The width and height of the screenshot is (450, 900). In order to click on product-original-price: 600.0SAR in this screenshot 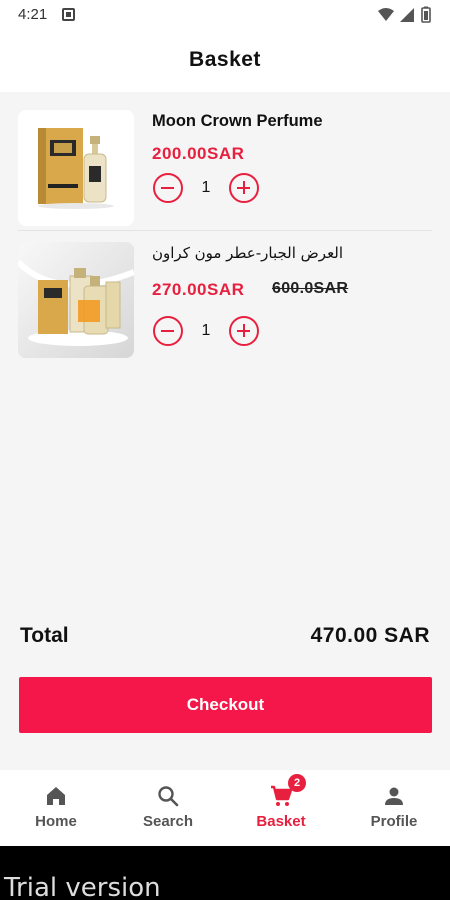, I will do `click(310, 288)`.